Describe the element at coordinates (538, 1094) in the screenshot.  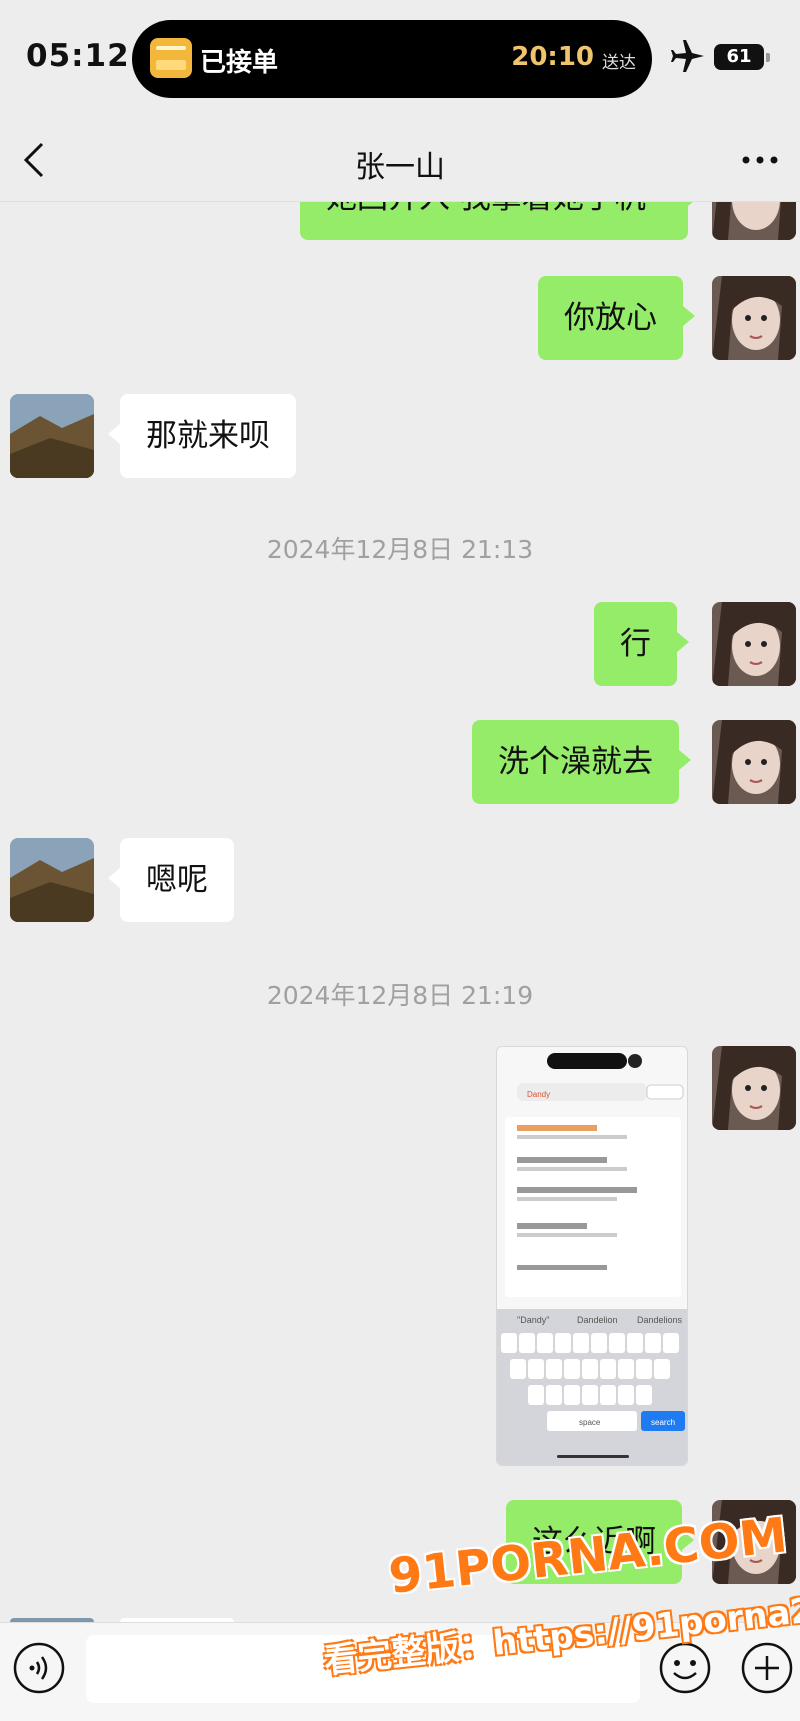
I see `search-text: Dandy` at that location.